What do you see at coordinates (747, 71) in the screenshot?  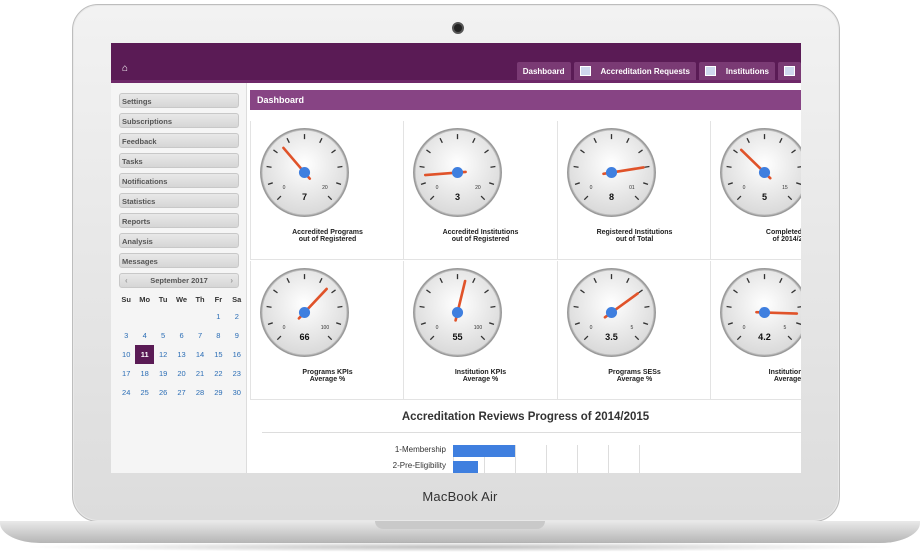 I see `tab-label: Institutions` at bounding box center [747, 71].